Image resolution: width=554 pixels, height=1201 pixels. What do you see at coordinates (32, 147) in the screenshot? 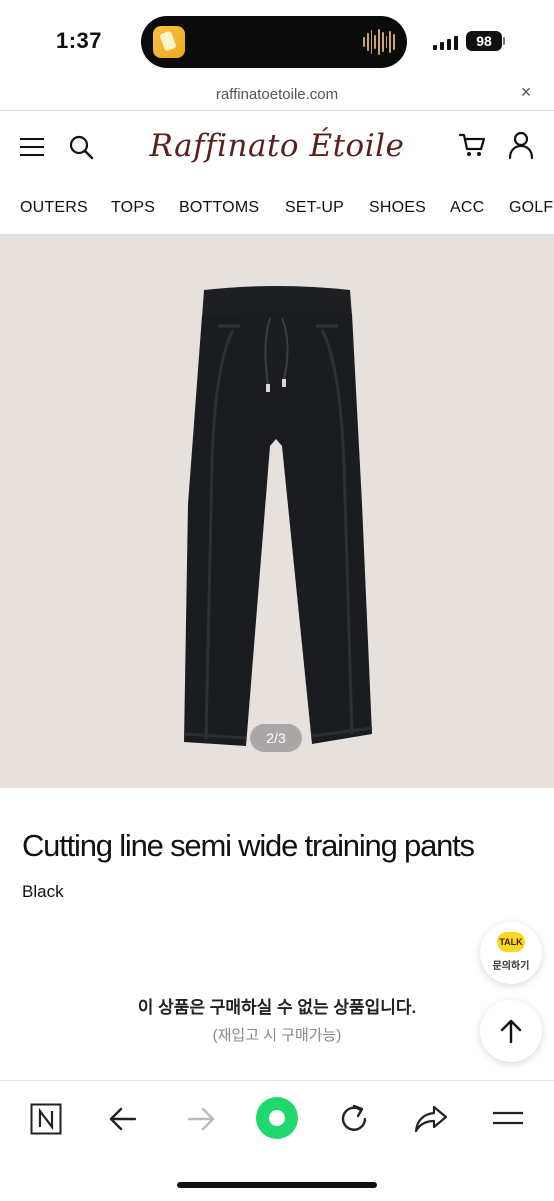
I see `menu-icon` at bounding box center [32, 147].